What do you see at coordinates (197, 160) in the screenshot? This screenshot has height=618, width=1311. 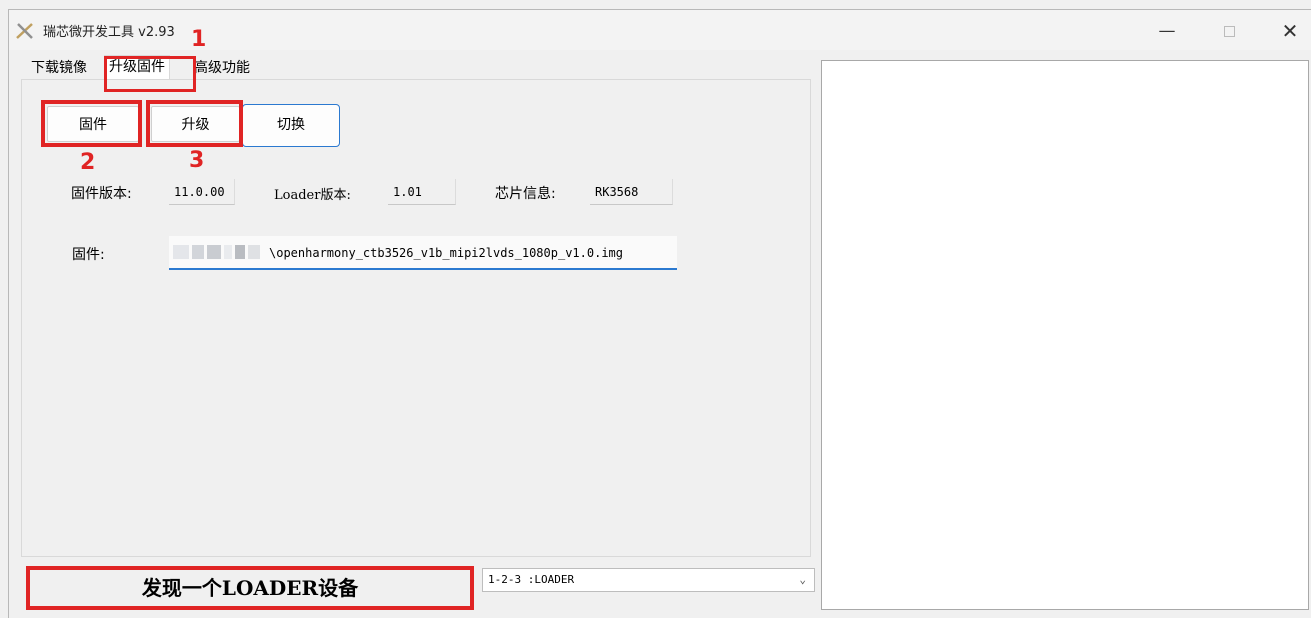 I see `annotation-number-3: 3` at bounding box center [197, 160].